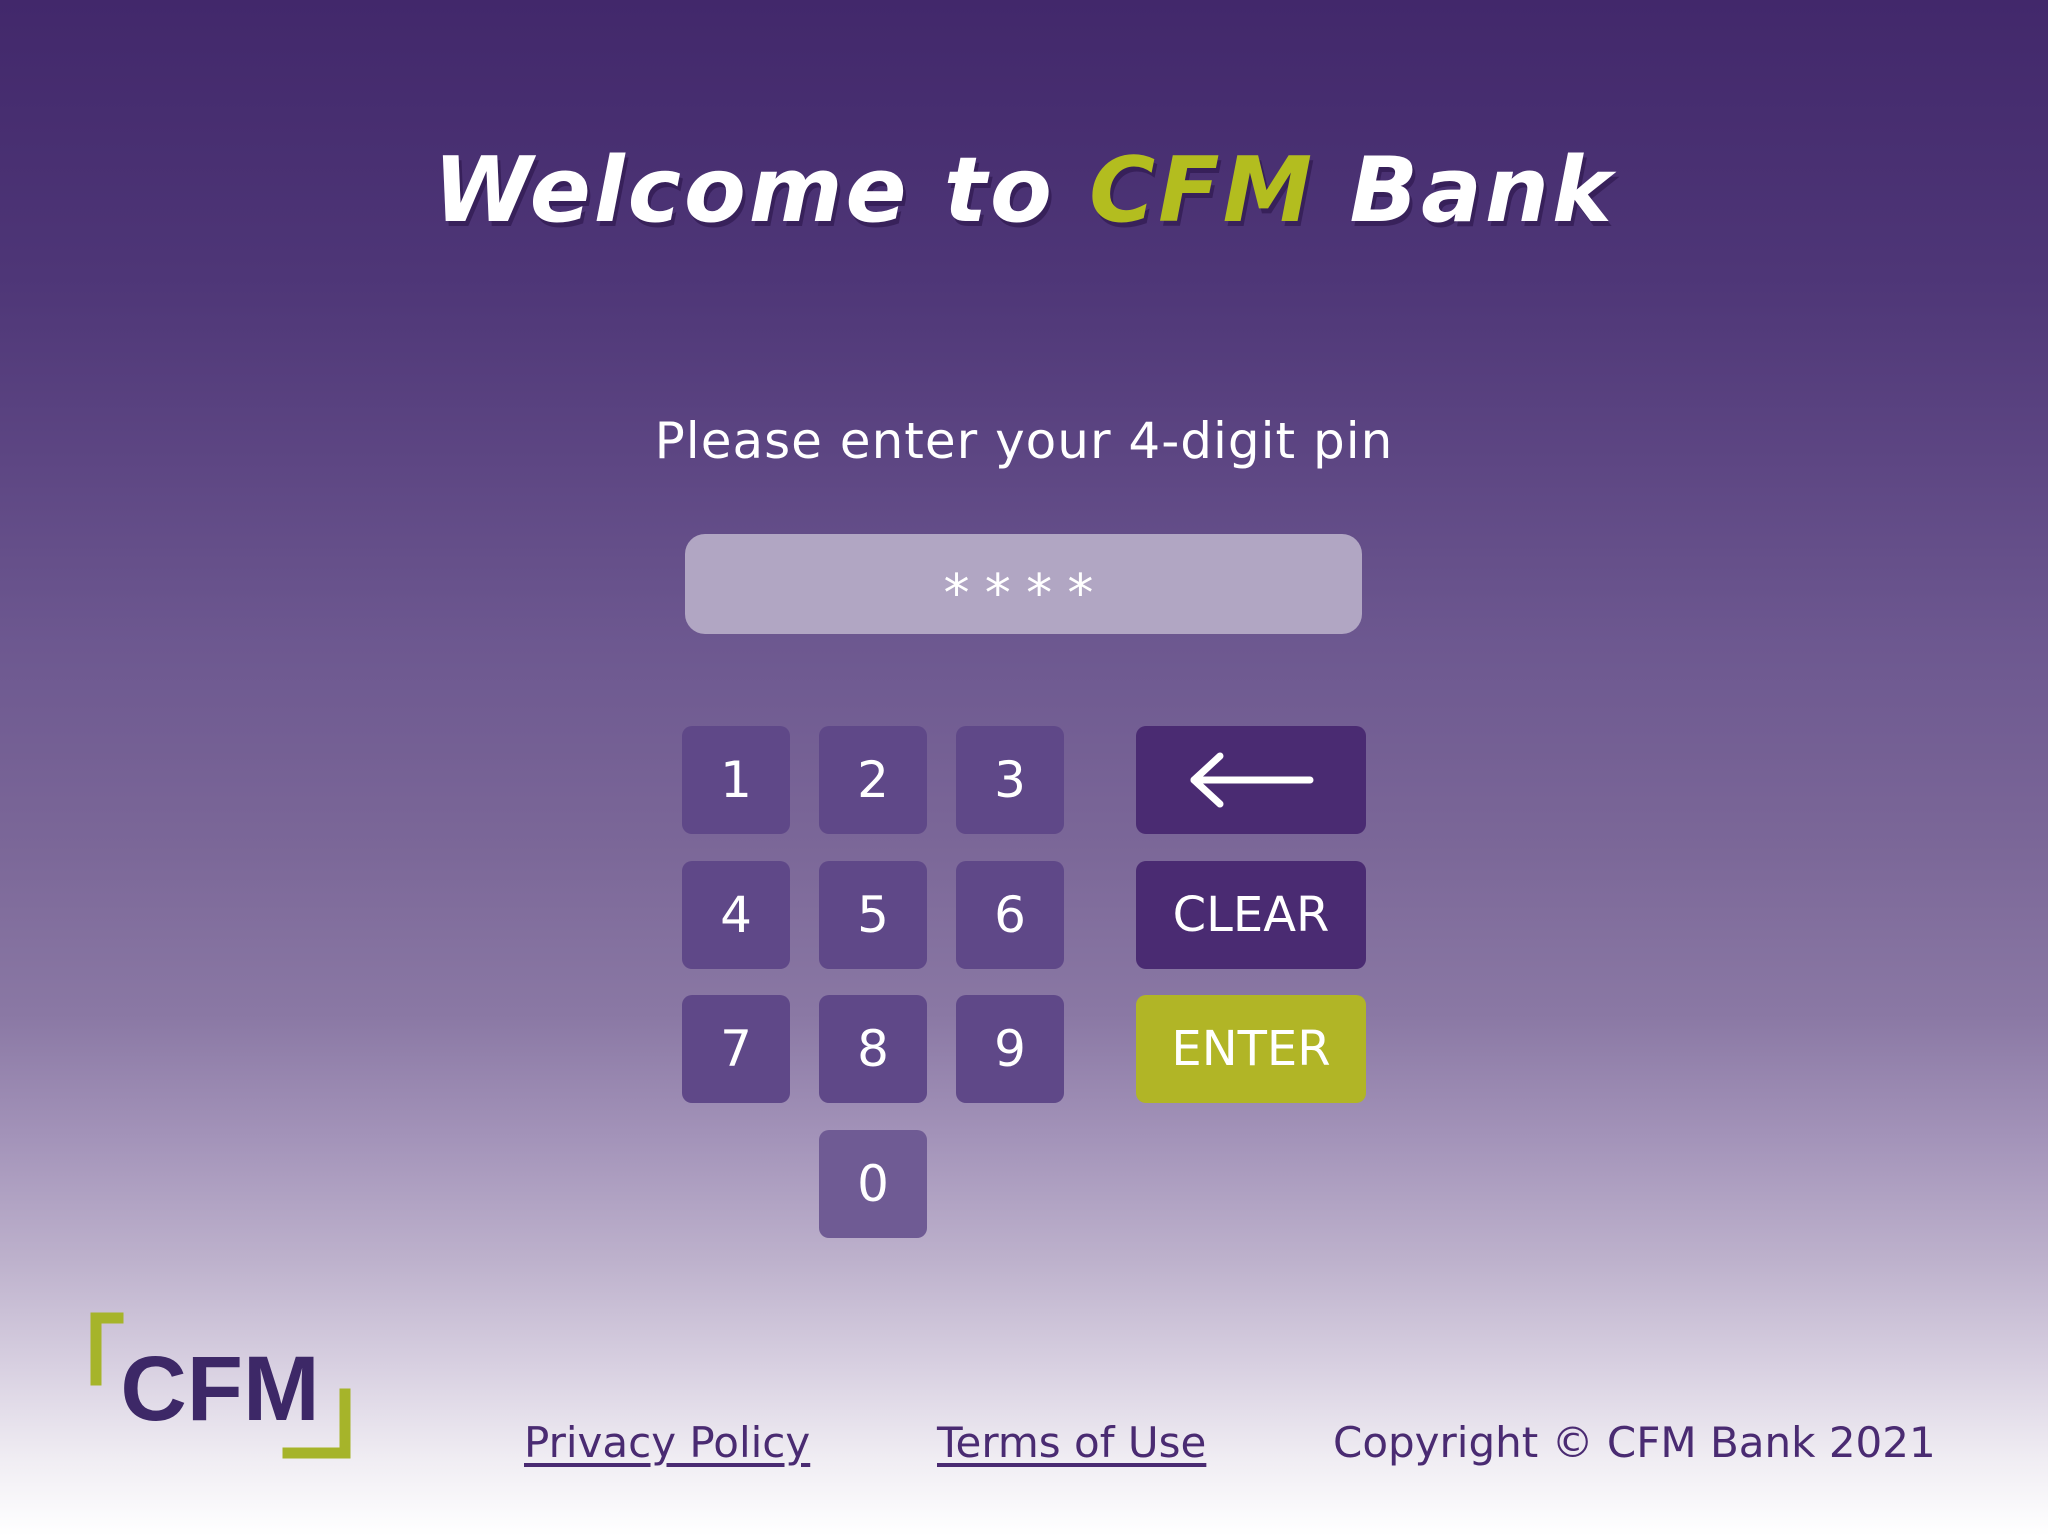  What do you see at coordinates (1010, 1049) in the screenshot?
I see `key-9: 9` at bounding box center [1010, 1049].